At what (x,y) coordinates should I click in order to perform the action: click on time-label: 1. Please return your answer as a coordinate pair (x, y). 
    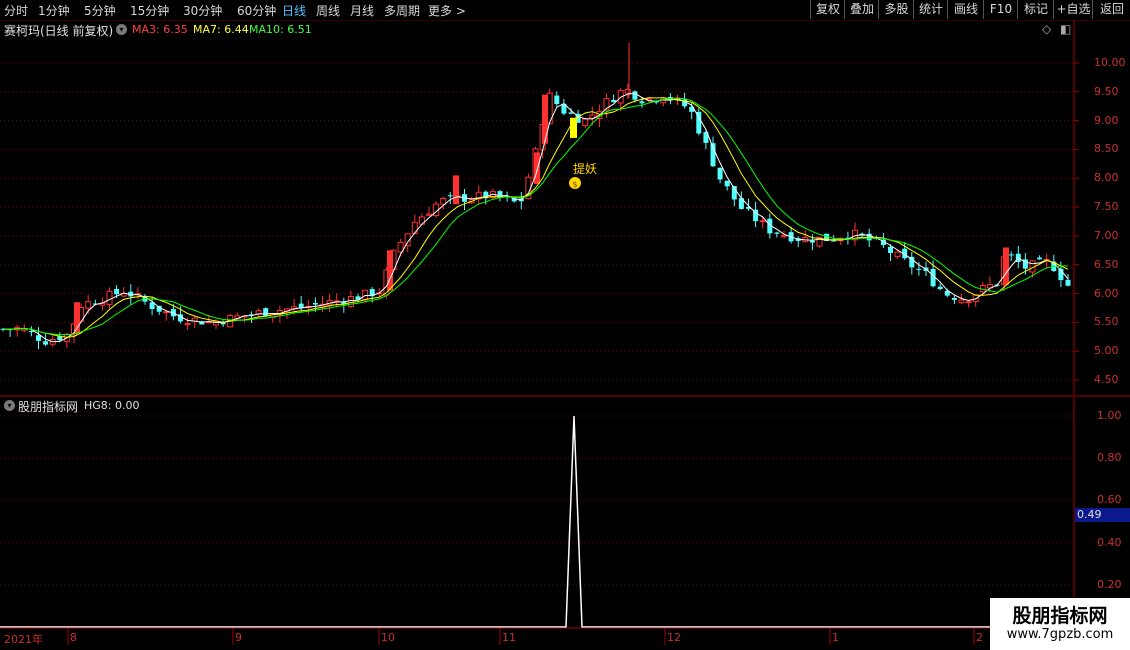
    Looking at the image, I should click on (835, 637).